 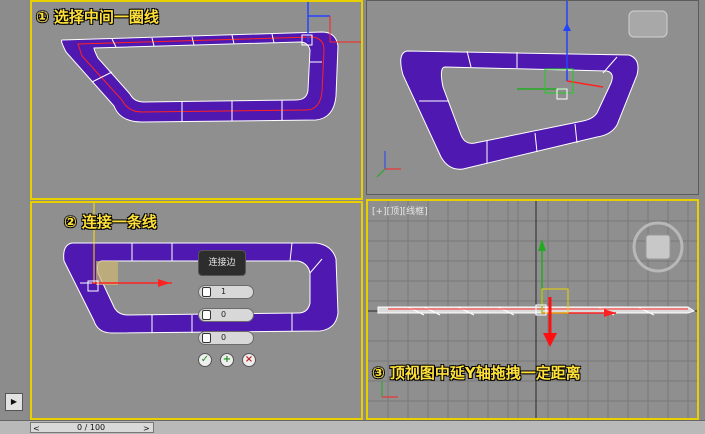 I want to click on segments-icon, so click(x=206, y=292).